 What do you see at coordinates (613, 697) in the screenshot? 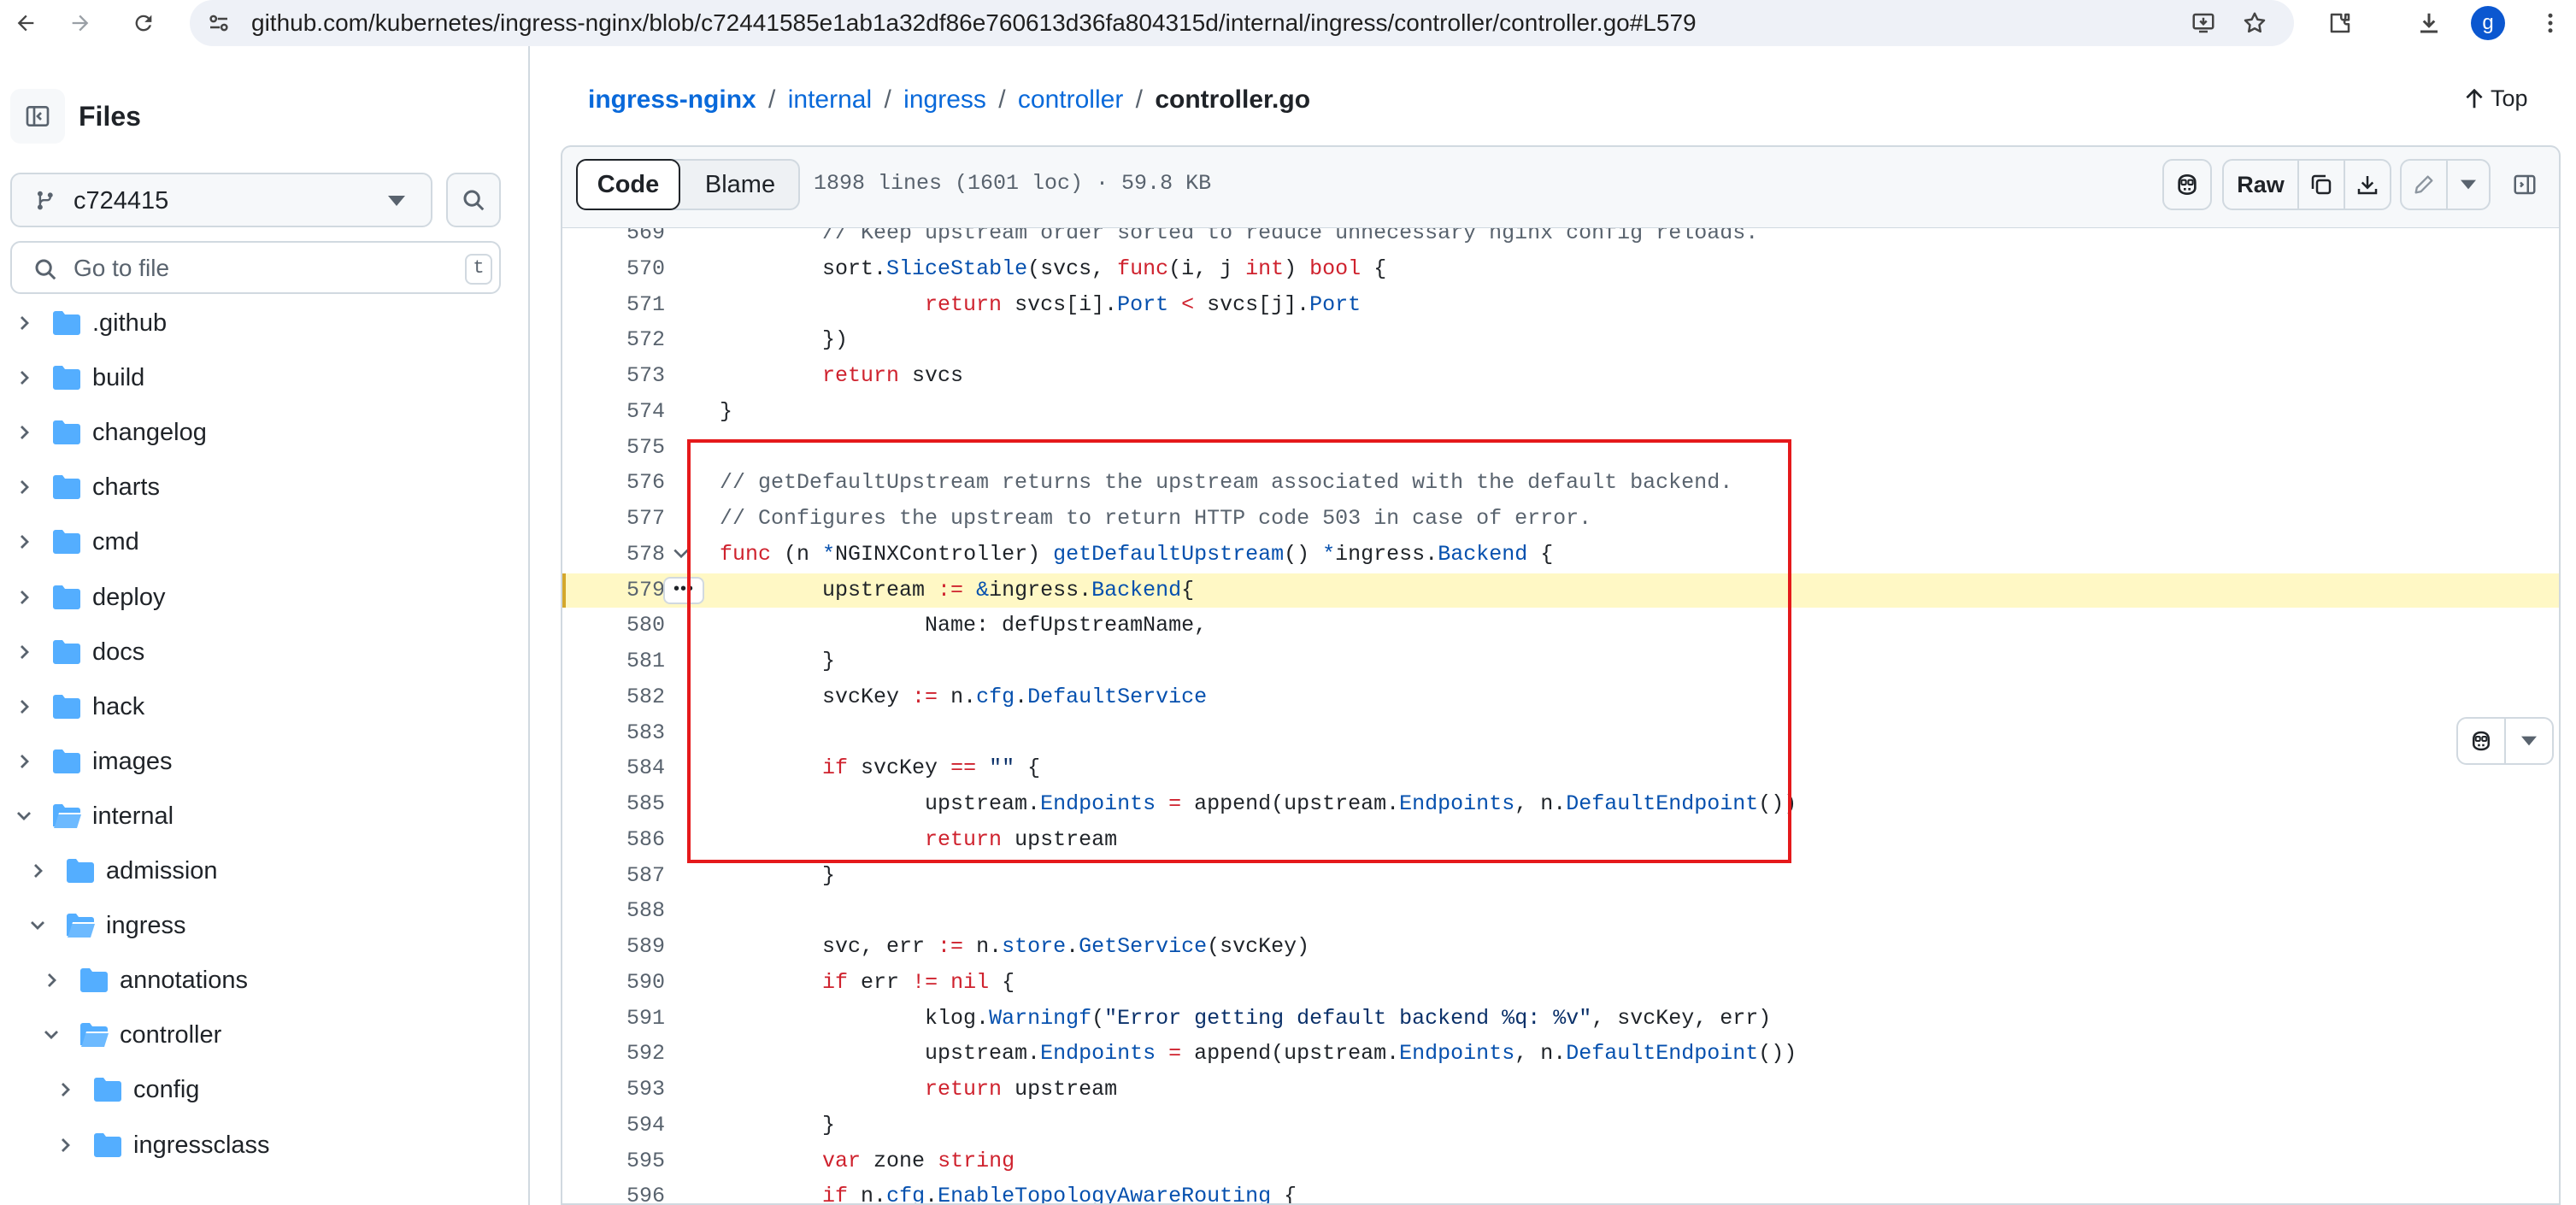
I see `line-number: 582` at bounding box center [613, 697].